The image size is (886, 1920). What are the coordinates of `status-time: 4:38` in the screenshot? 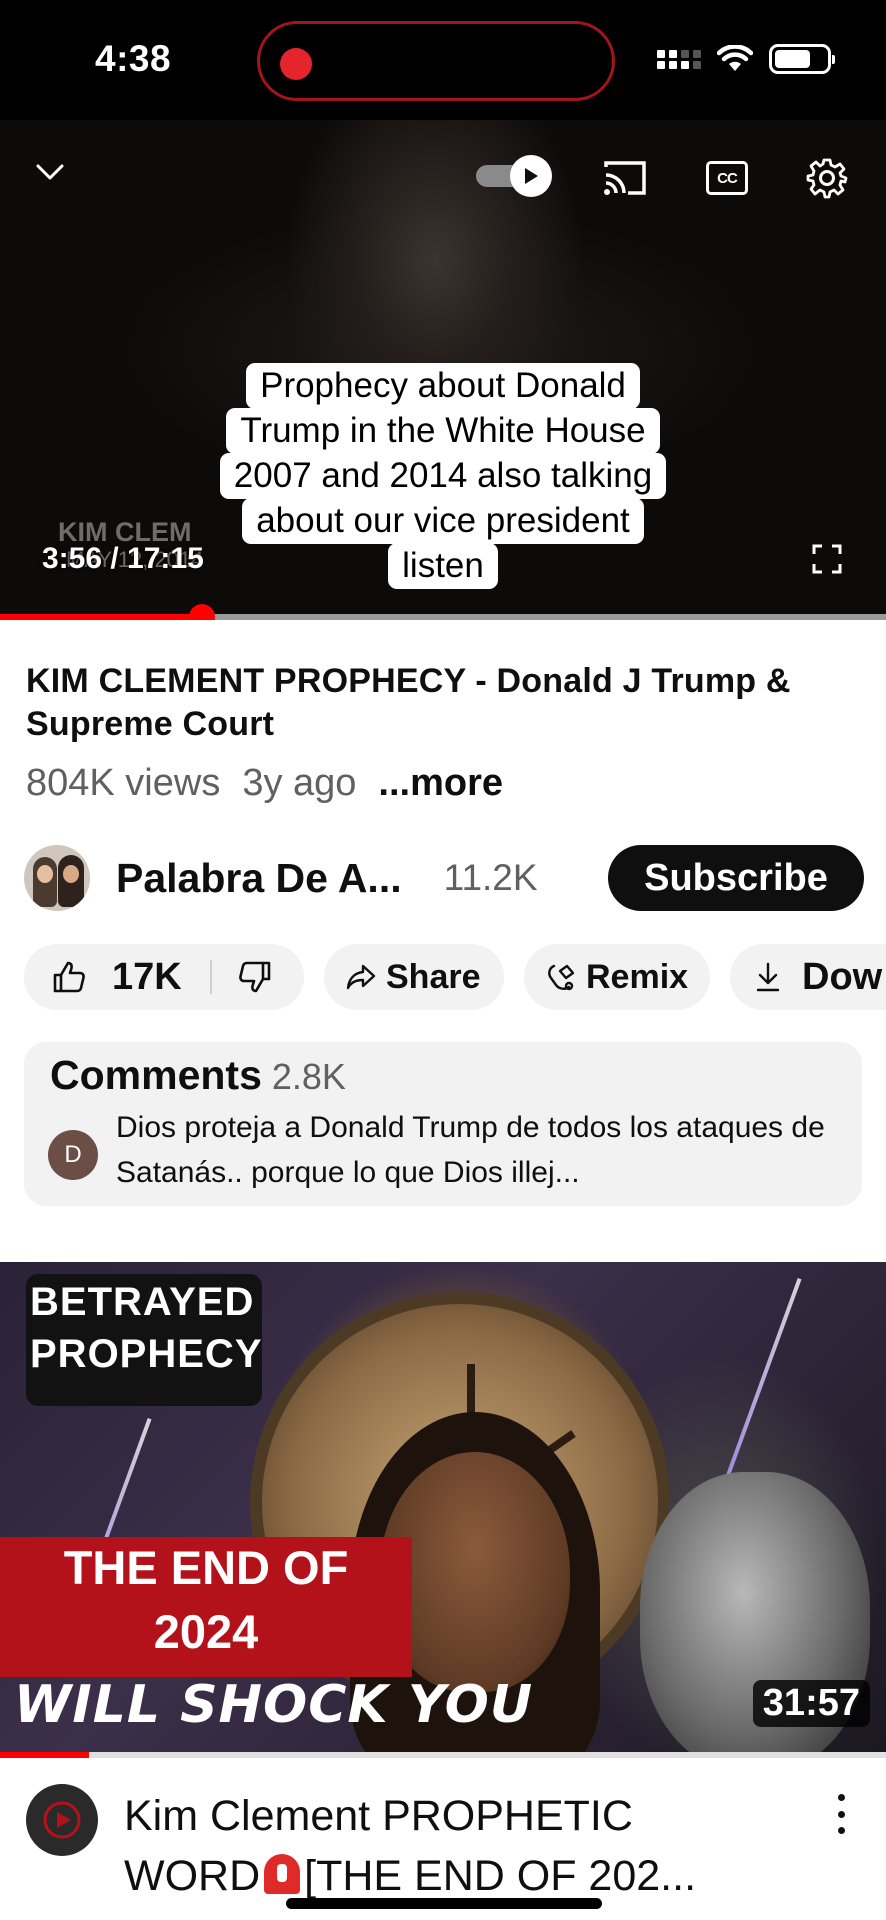 It's located at (133, 58).